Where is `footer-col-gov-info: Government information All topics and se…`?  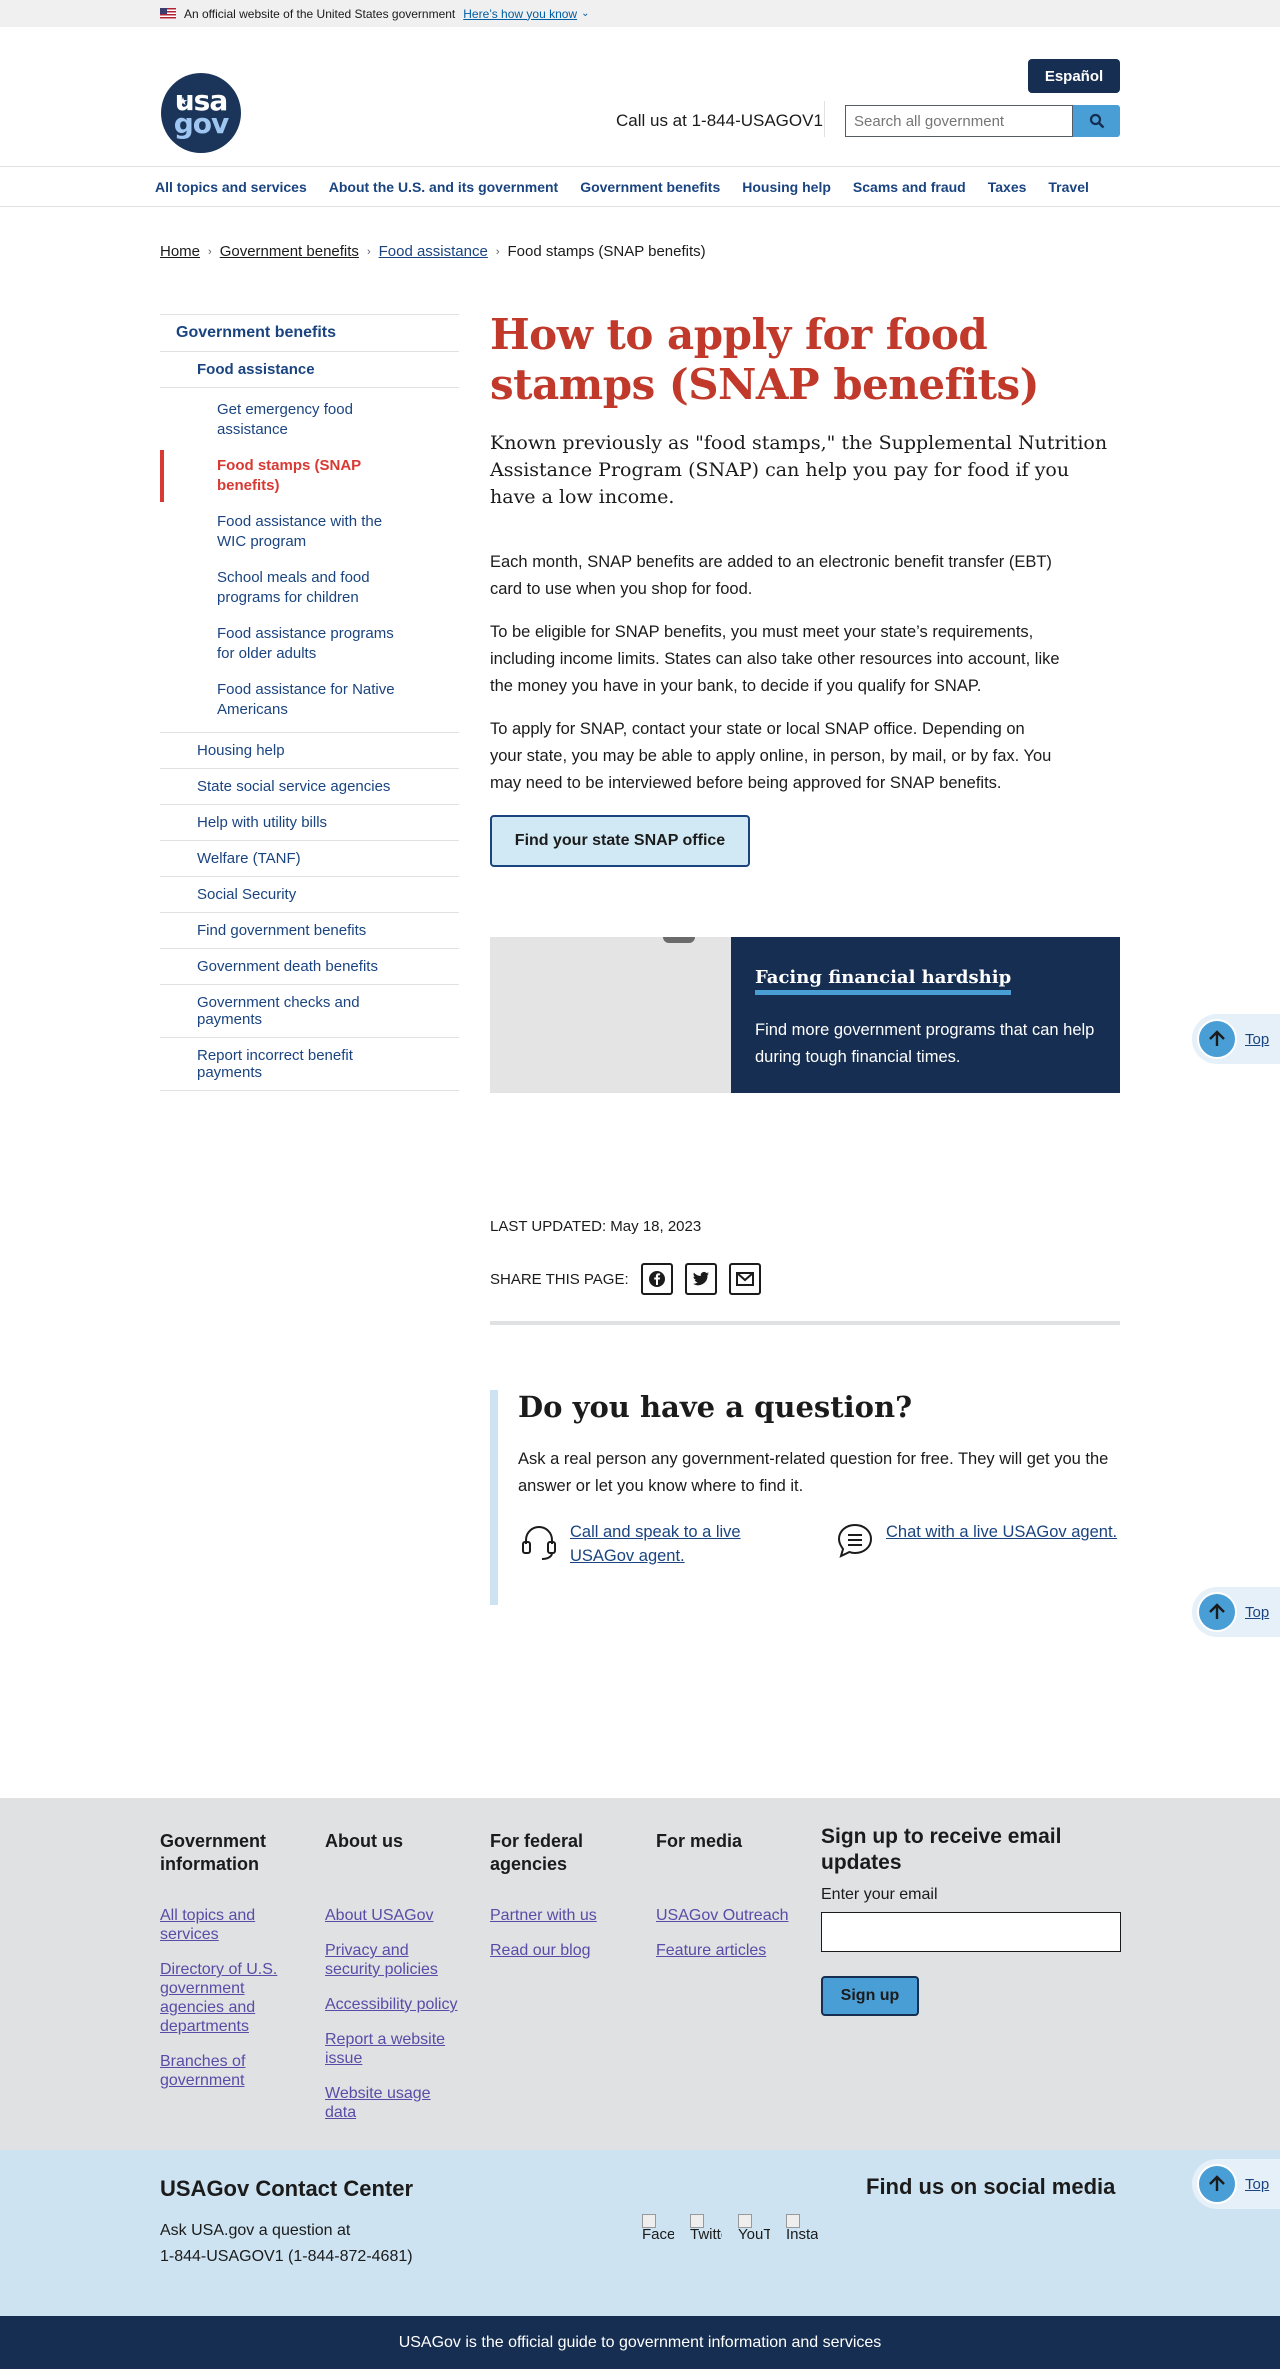 footer-col-gov-info: Government information All topics and se… is located at coordinates (230, 1968).